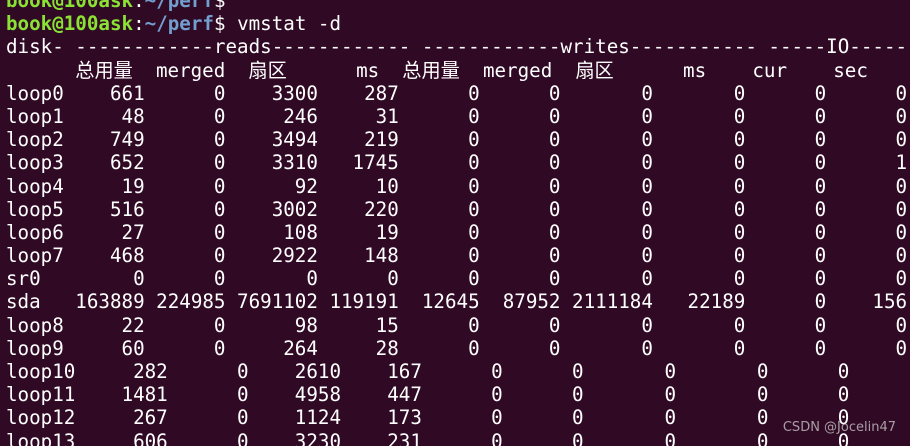  Describe the element at coordinates (457, 256) in the screenshot. I see `table-row: loop7 468 0 2922 148 0 0 0 0 0 0` at that location.